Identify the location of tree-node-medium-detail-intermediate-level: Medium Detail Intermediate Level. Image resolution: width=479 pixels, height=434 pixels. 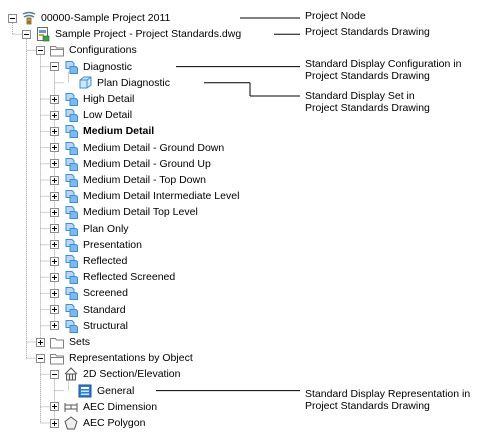
(144, 196).